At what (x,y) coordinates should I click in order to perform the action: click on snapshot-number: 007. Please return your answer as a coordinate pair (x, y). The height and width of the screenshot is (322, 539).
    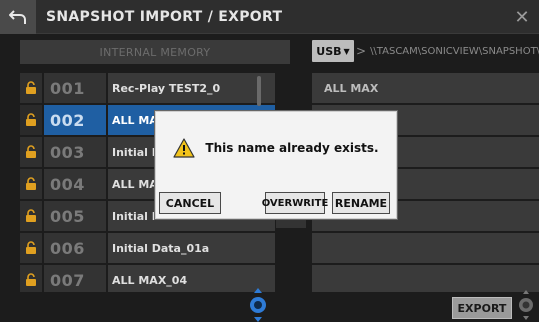
    Looking at the image, I should click on (75, 280).